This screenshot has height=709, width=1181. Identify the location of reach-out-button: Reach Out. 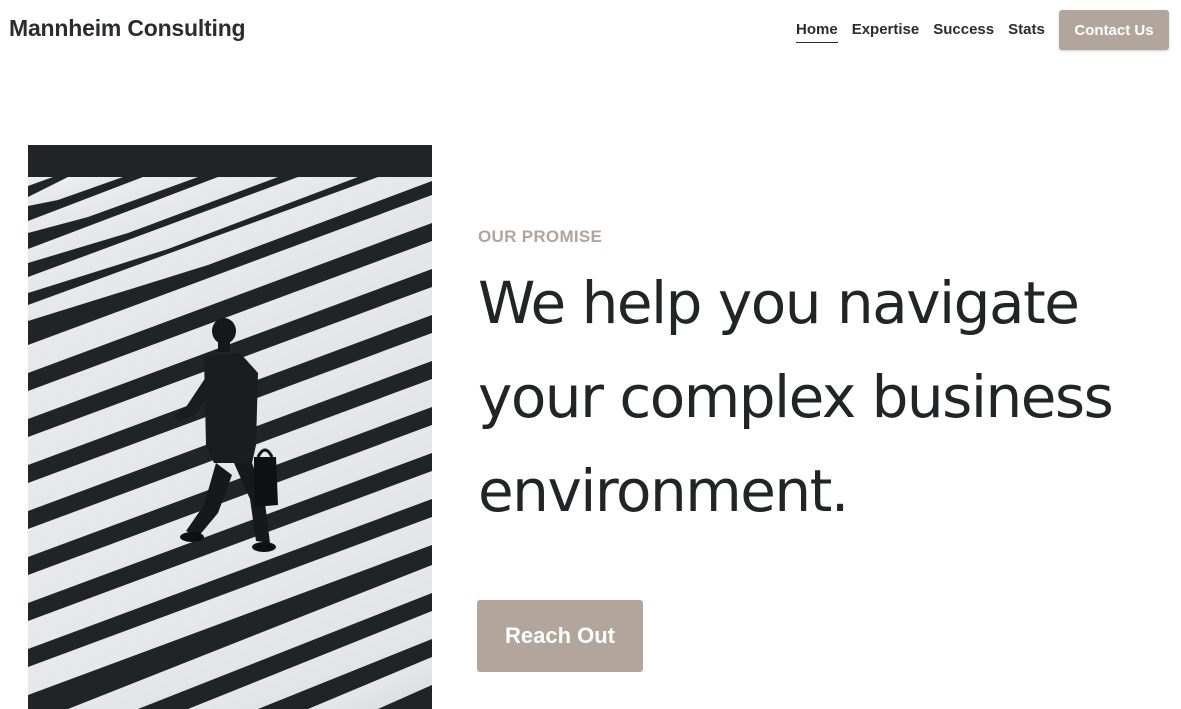
(560, 636).